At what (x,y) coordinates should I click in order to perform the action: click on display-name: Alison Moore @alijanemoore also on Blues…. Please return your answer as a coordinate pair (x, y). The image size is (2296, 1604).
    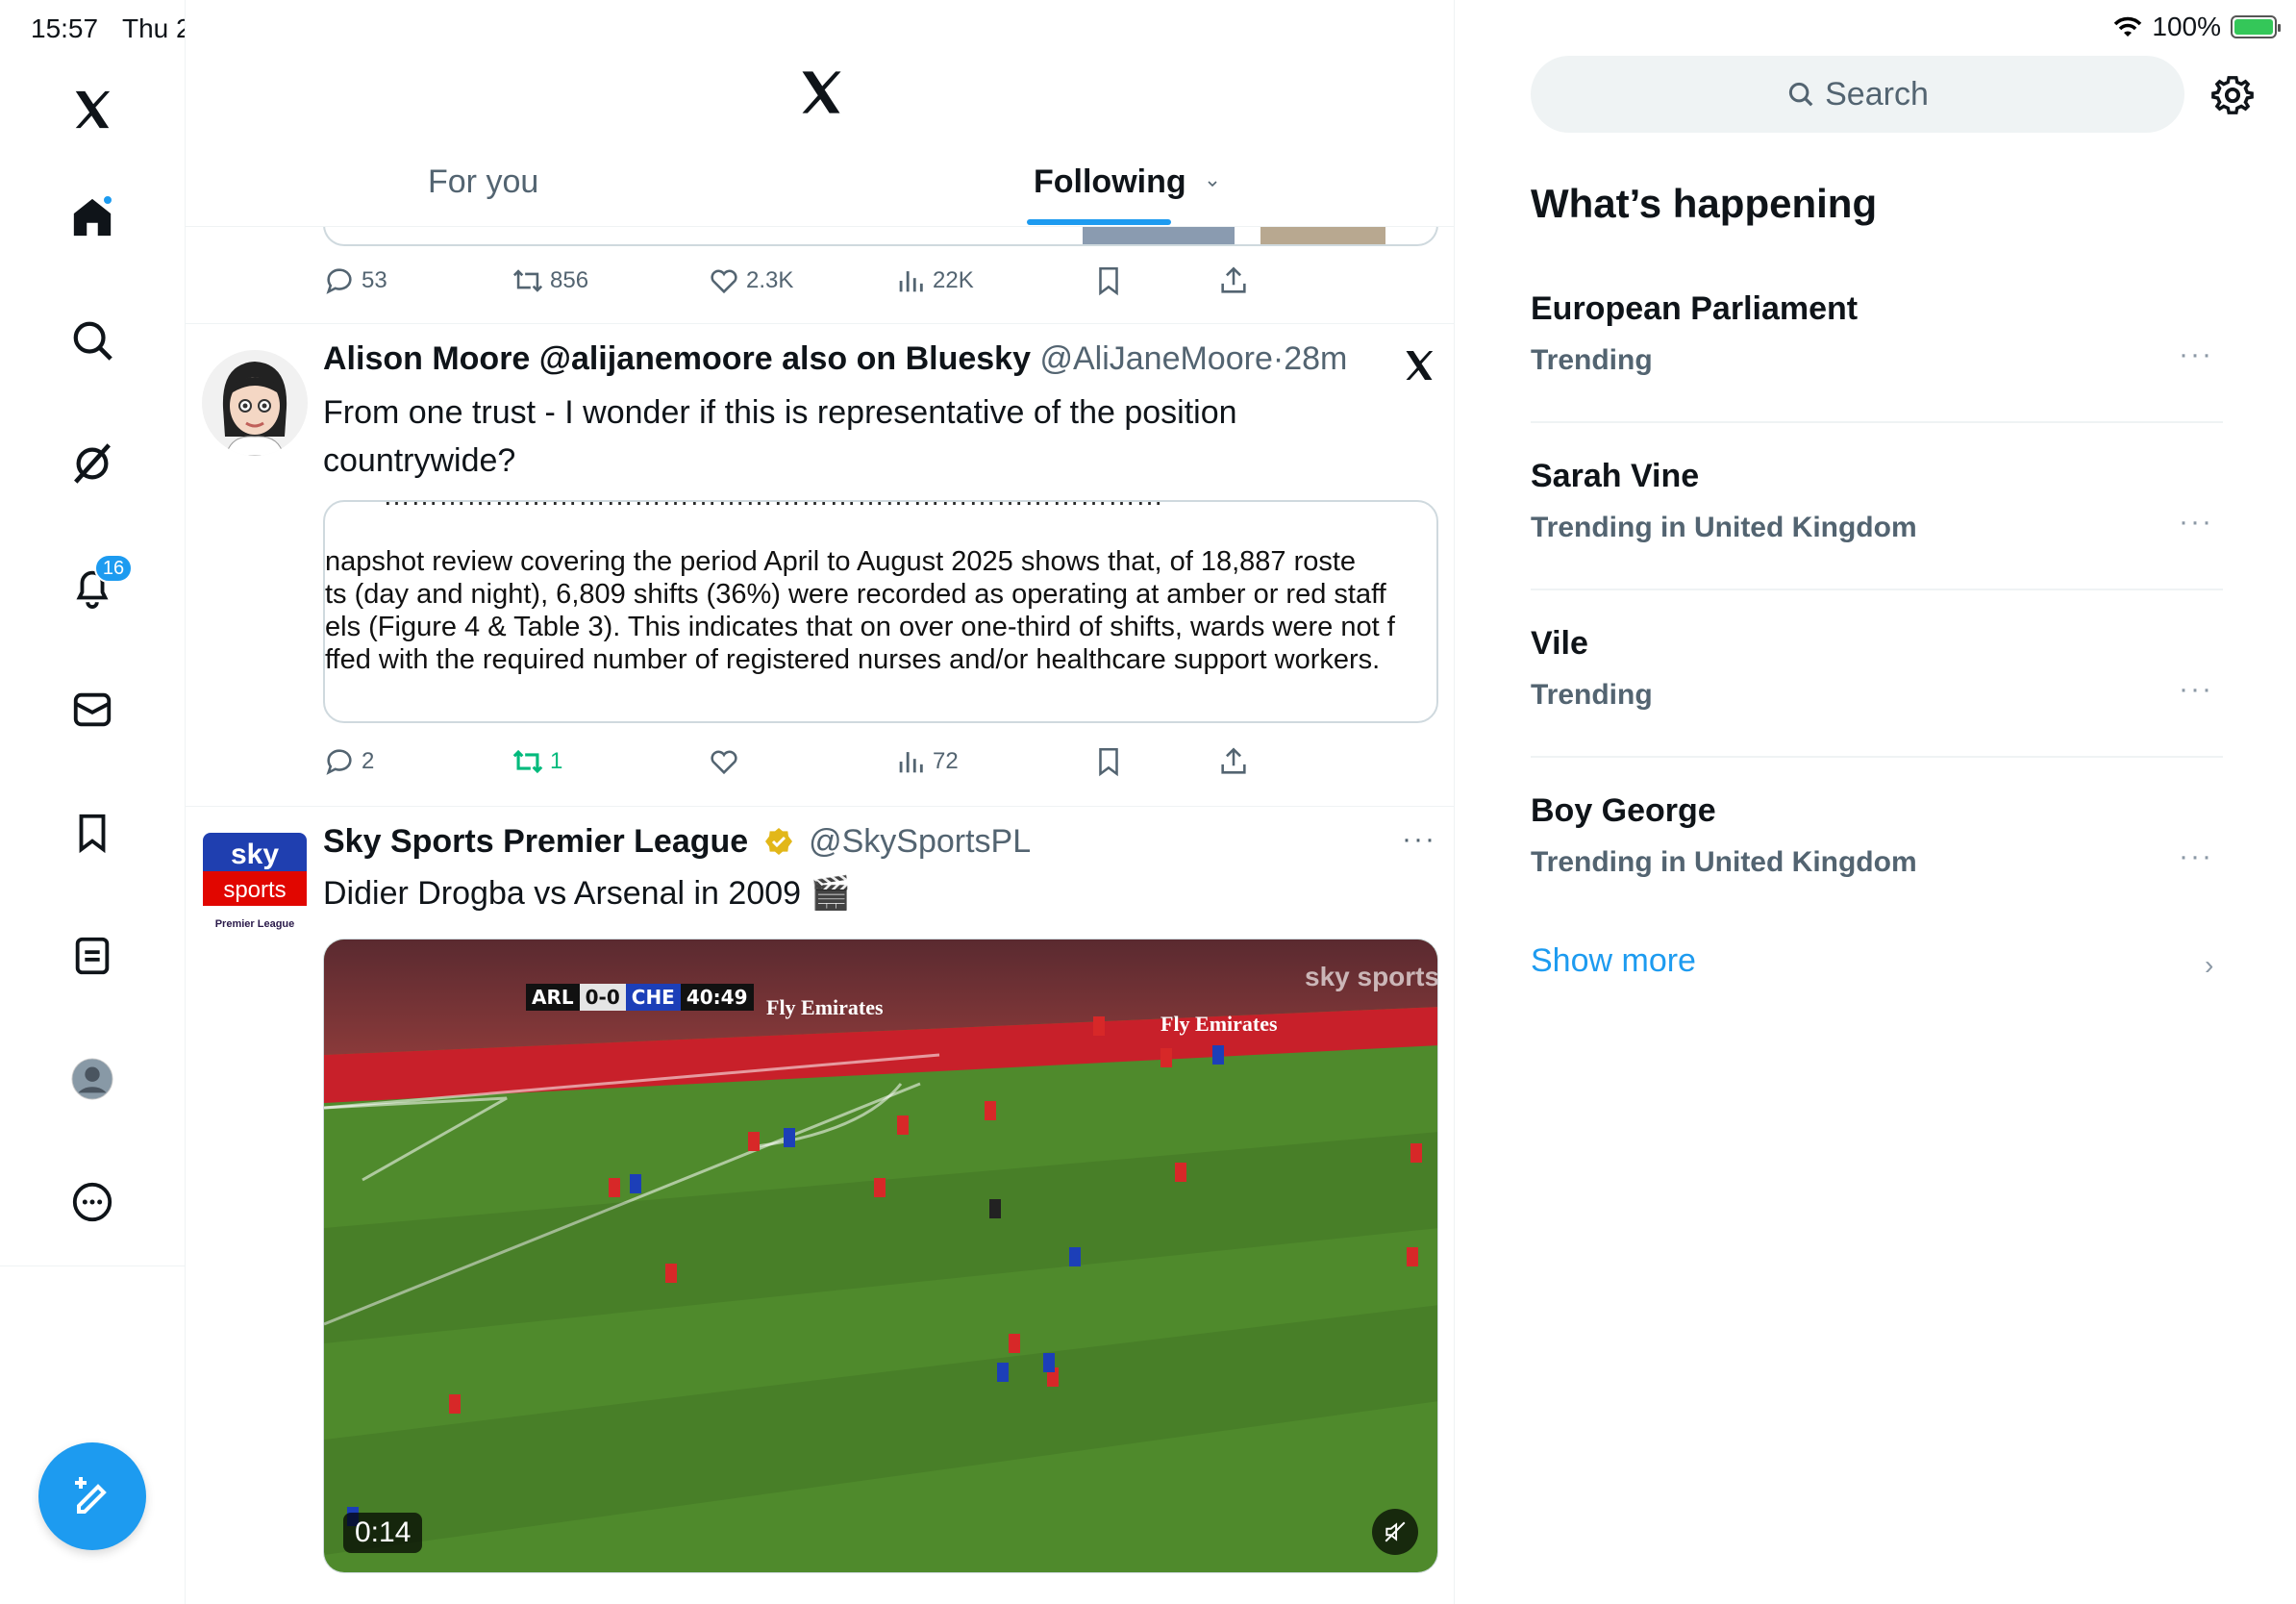
    Looking at the image, I should click on (677, 358).